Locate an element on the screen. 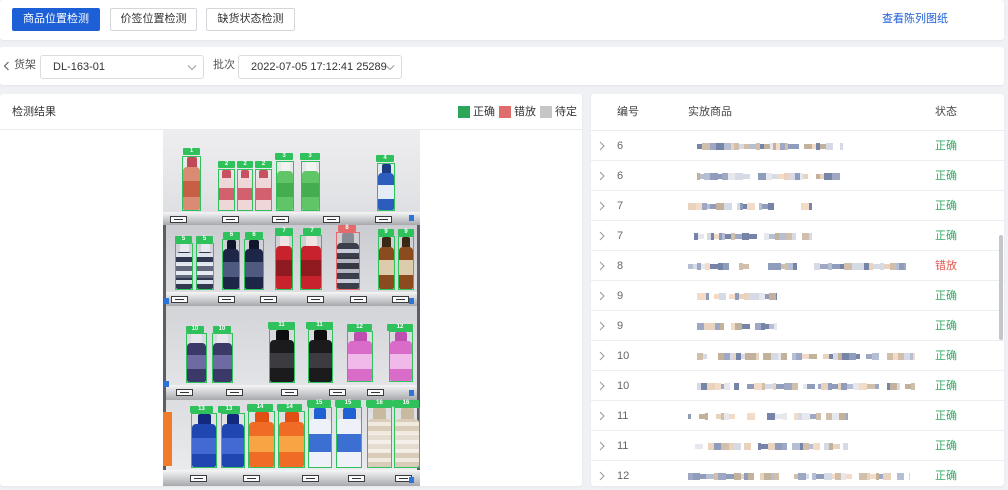  view-planogram-link: 查看陈列图纸 is located at coordinates (915, 19).